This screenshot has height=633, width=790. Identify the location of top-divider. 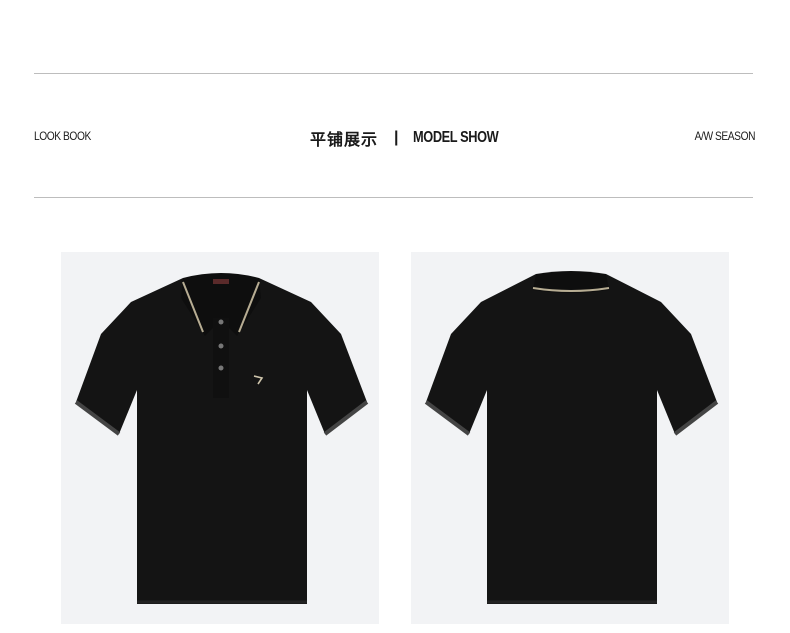
(393, 73).